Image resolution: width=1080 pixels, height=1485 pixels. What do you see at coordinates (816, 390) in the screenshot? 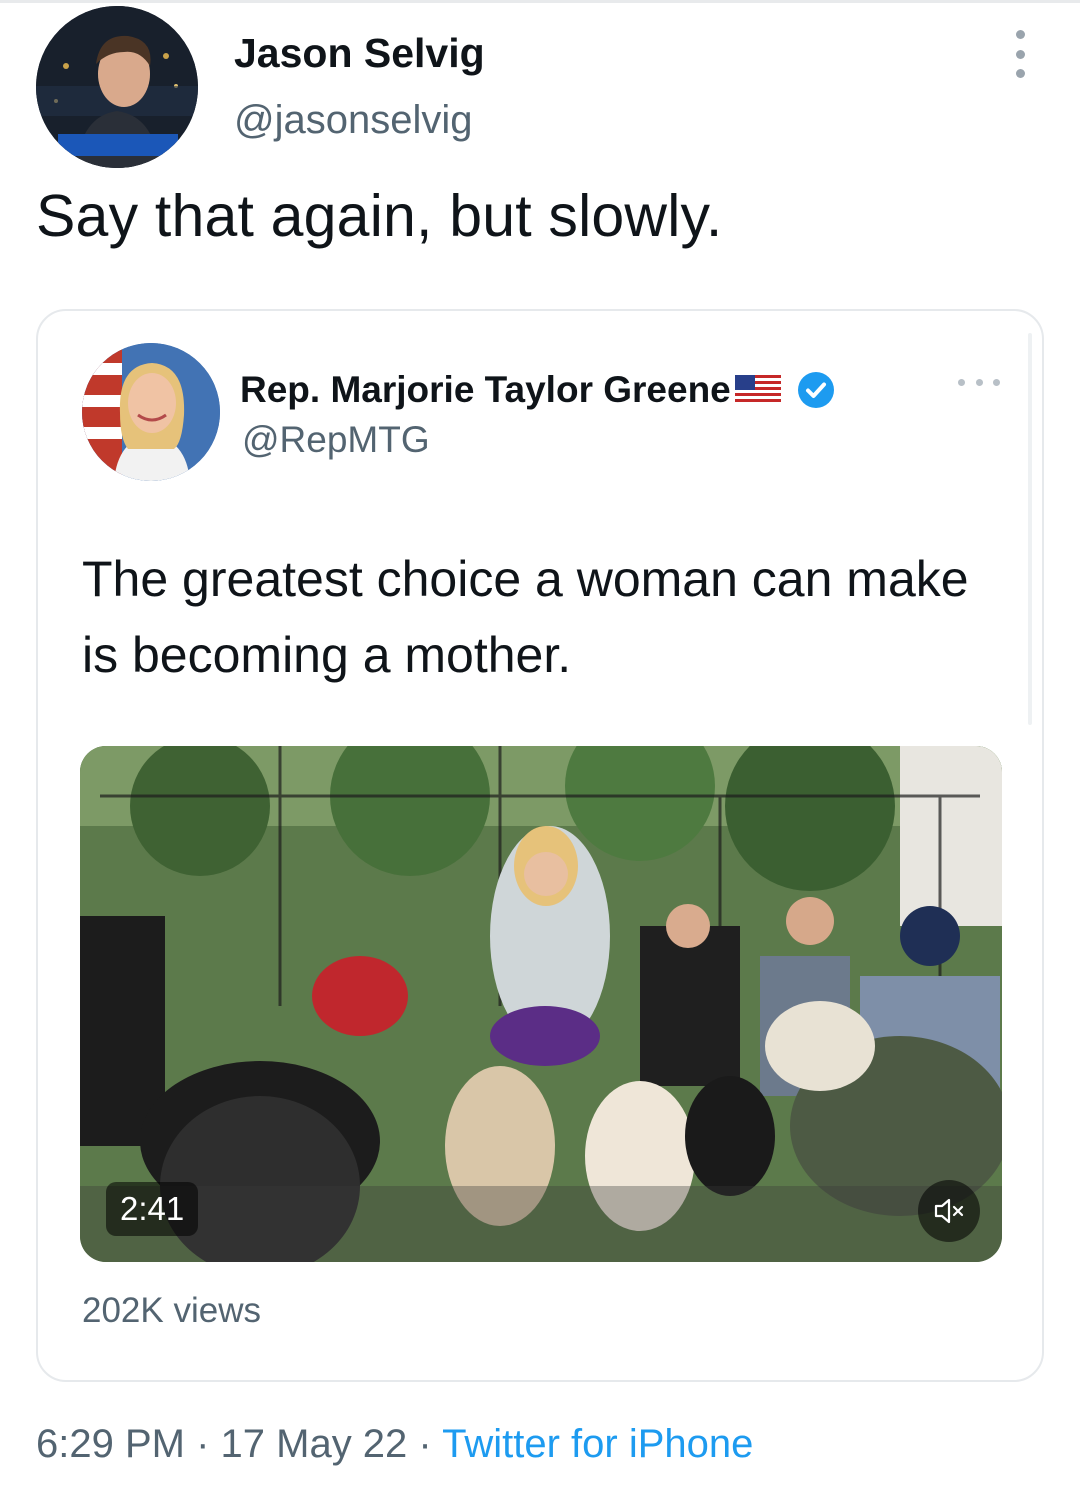
I see `verified-badge-icon` at bounding box center [816, 390].